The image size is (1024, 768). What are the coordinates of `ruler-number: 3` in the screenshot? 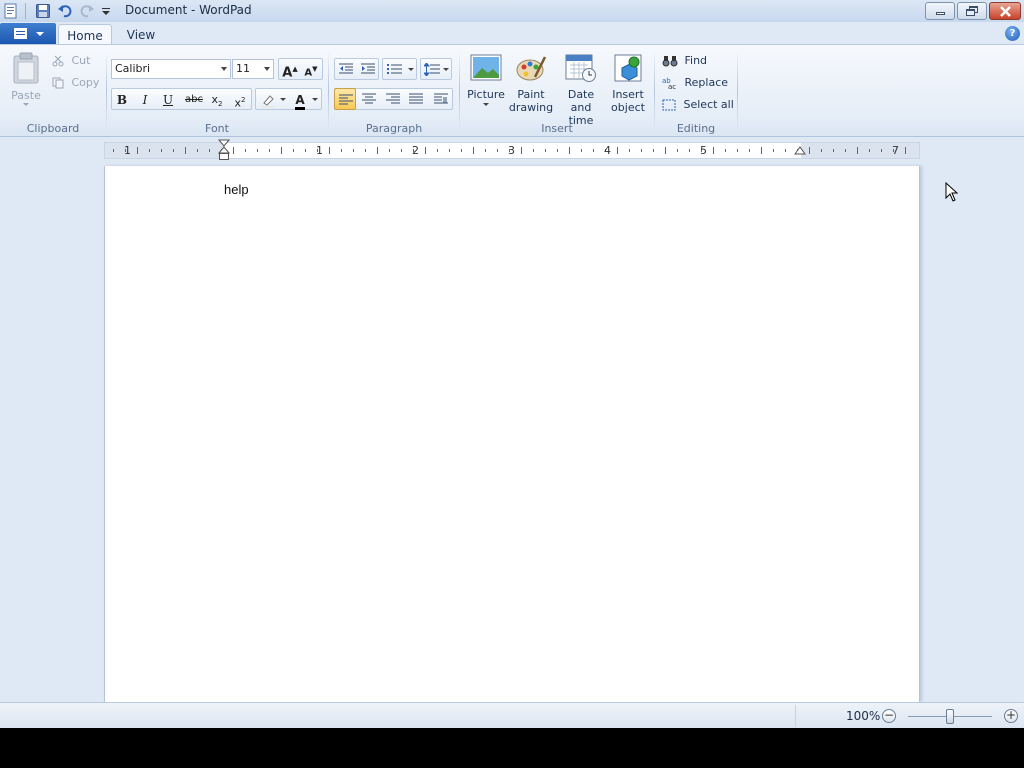 It's located at (511, 150).